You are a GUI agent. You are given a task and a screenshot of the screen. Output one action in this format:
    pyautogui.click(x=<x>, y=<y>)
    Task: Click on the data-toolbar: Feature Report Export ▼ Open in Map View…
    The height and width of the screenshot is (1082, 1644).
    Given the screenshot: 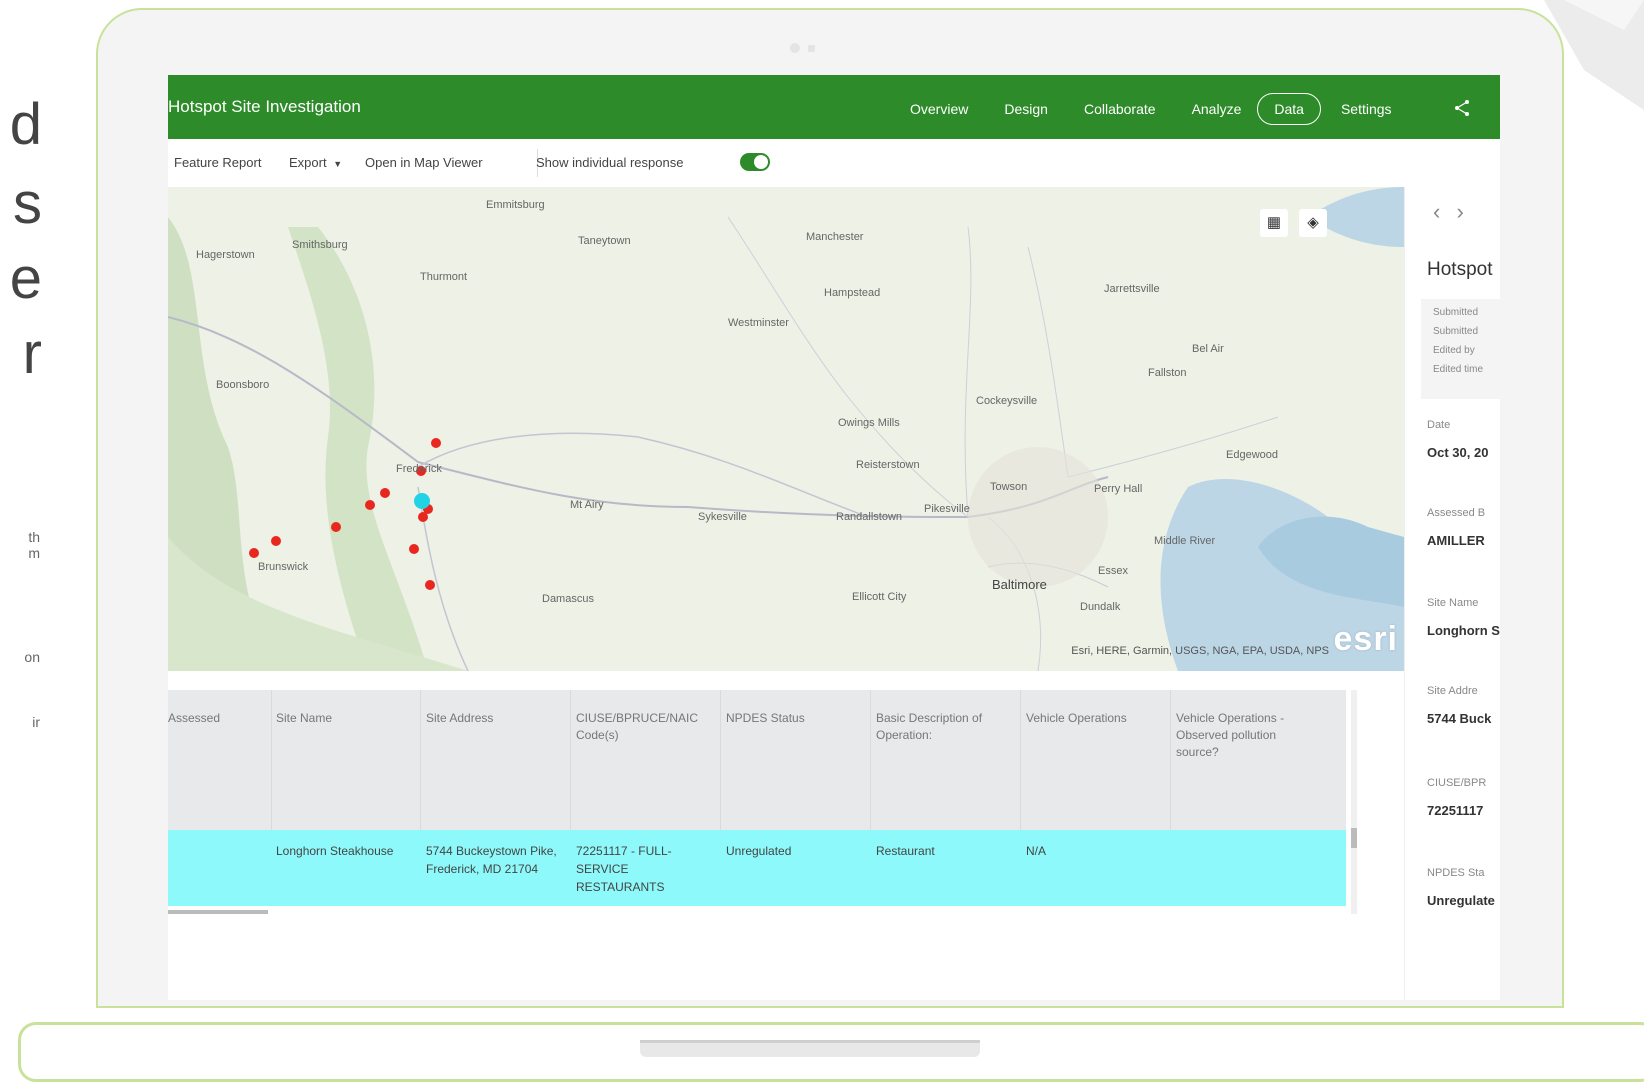 What is the action you would take?
    pyautogui.click(x=834, y=163)
    